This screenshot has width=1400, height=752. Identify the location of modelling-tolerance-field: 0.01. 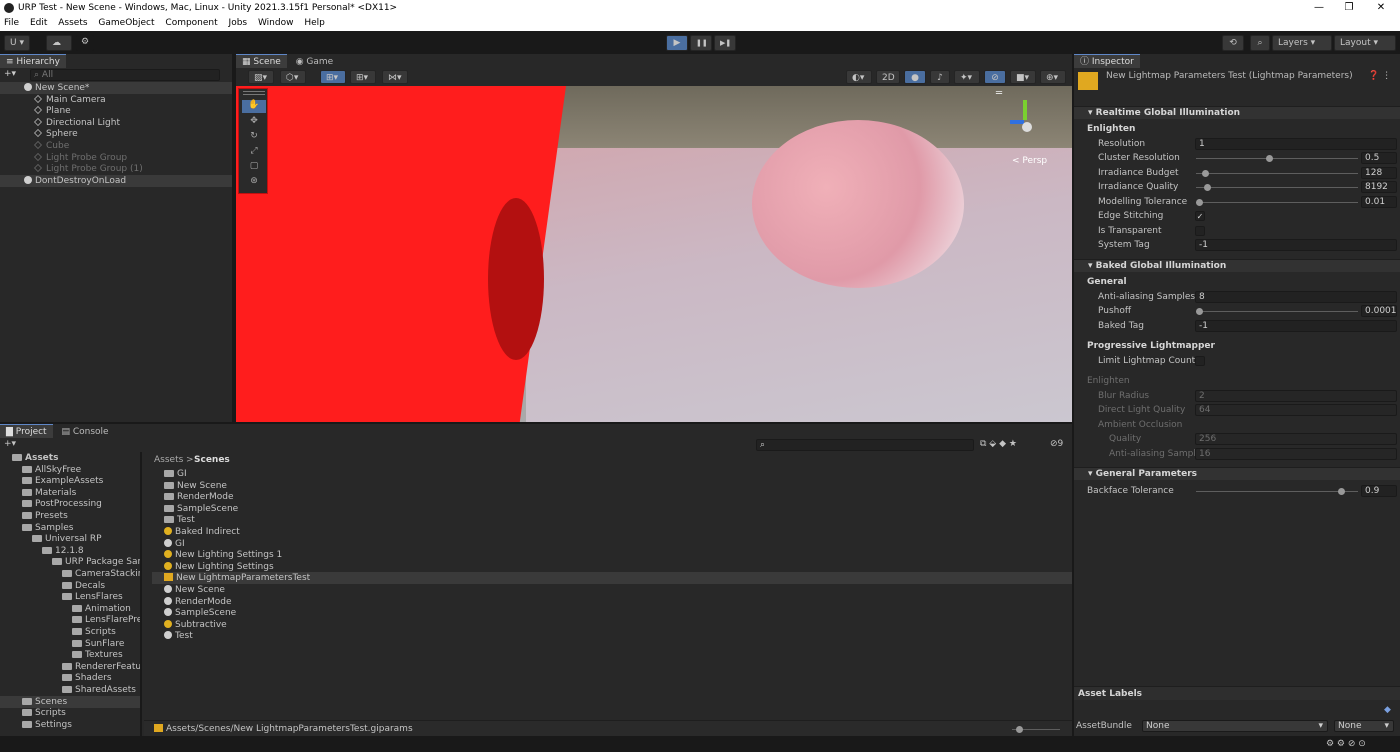
(1379, 202).